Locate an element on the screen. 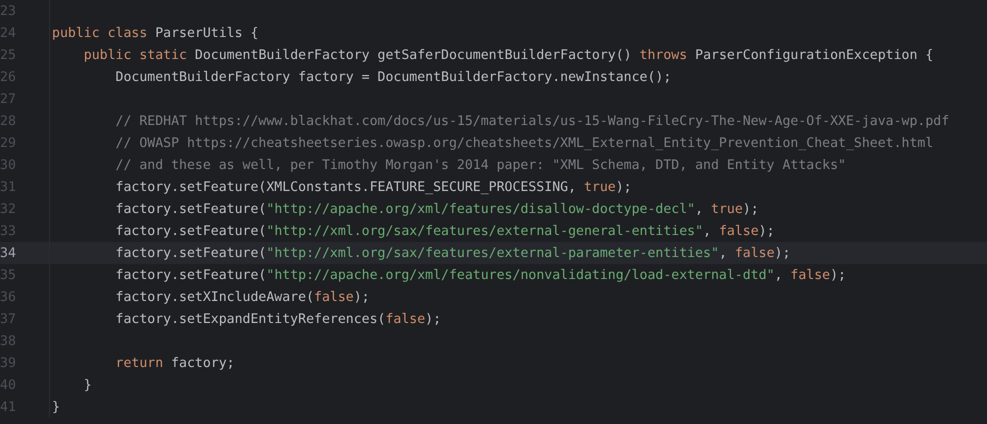 This screenshot has height=424, width=987. code-line: public class ParserUtils { is located at coordinates (155, 33).